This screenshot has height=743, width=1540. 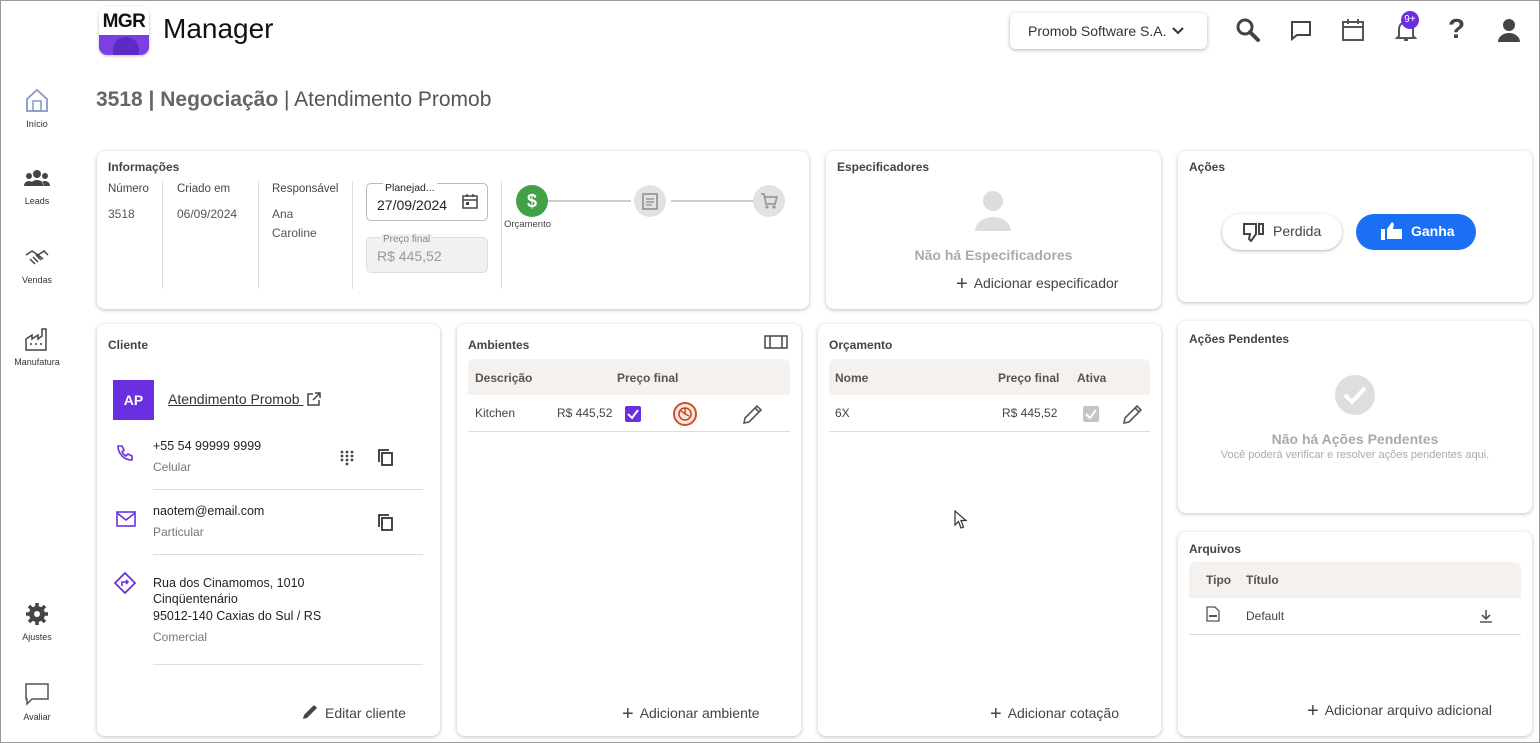 What do you see at coordinates (218, 28) in the screenshot?
I see `app-title: Manager` at bounding box center [218, 28].